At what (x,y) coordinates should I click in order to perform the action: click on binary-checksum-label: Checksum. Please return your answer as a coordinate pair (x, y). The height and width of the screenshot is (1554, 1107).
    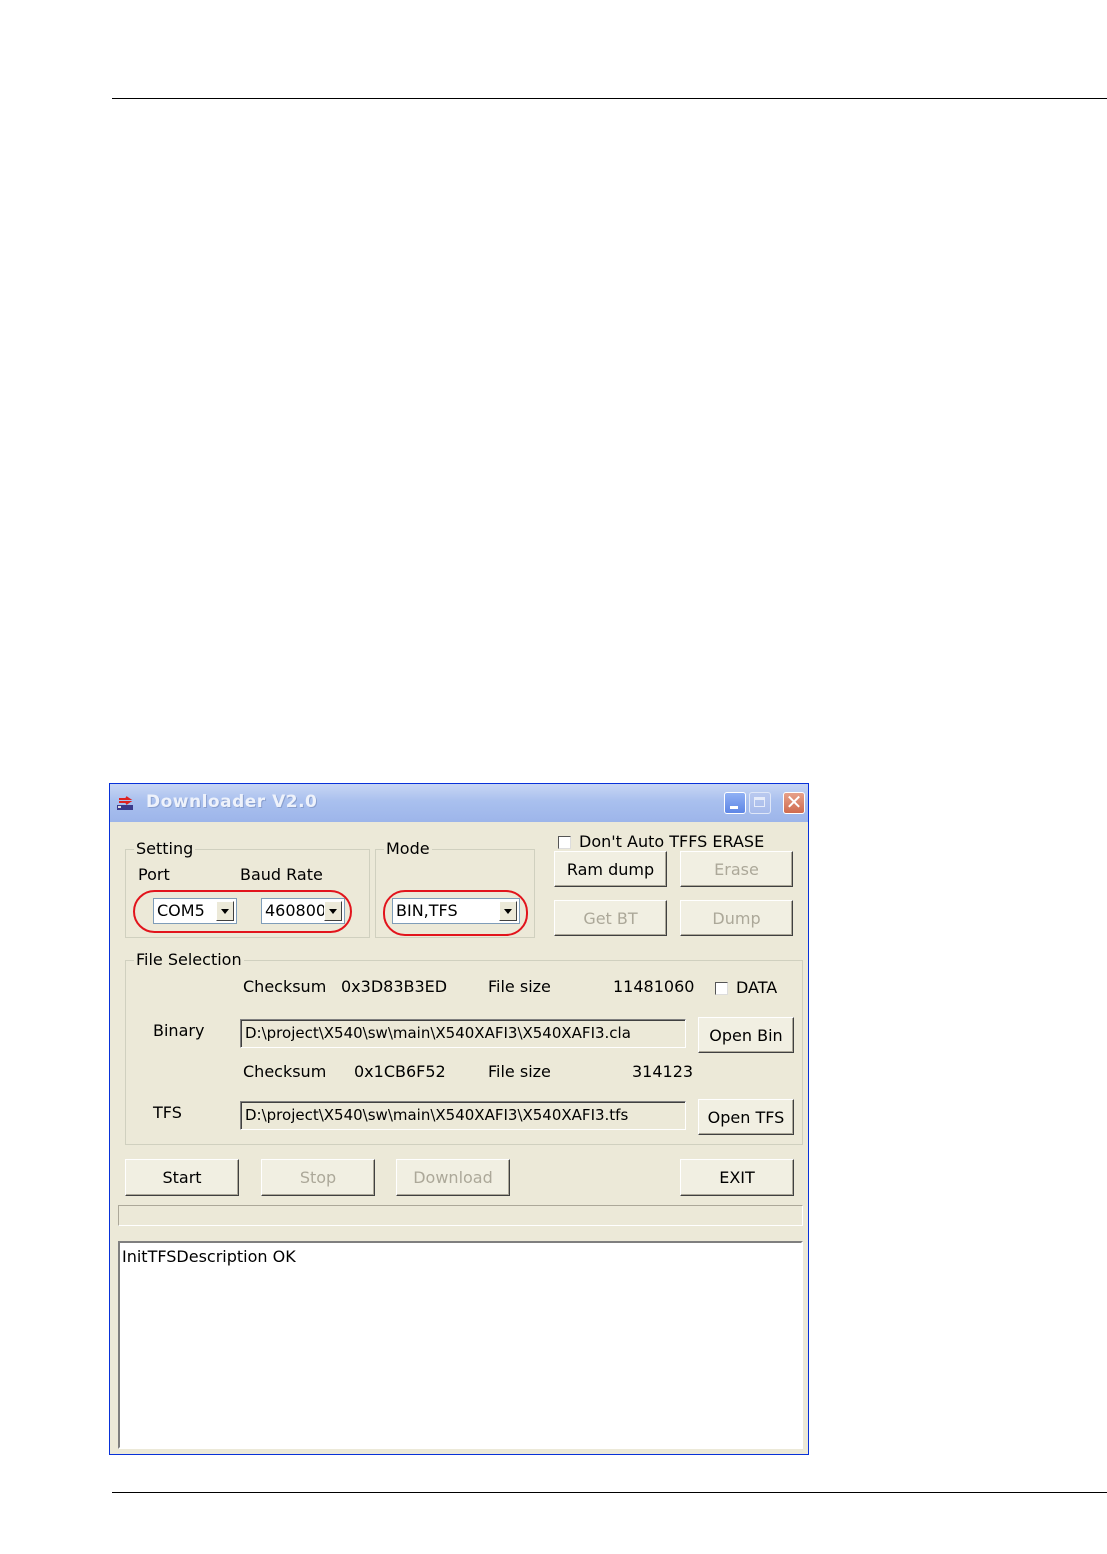
    Looking at the image, I should click on (285, 986).